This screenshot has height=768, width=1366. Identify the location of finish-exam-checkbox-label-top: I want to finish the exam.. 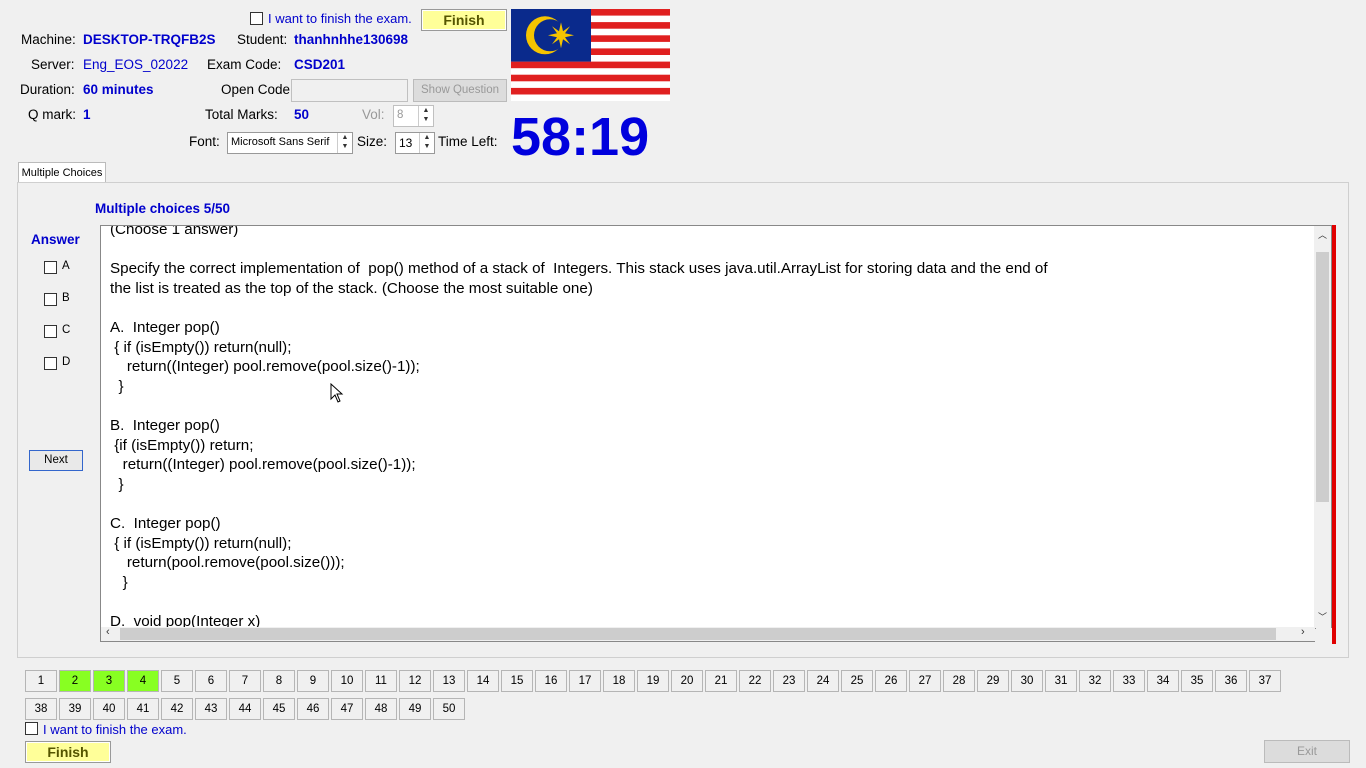
(340, 18).